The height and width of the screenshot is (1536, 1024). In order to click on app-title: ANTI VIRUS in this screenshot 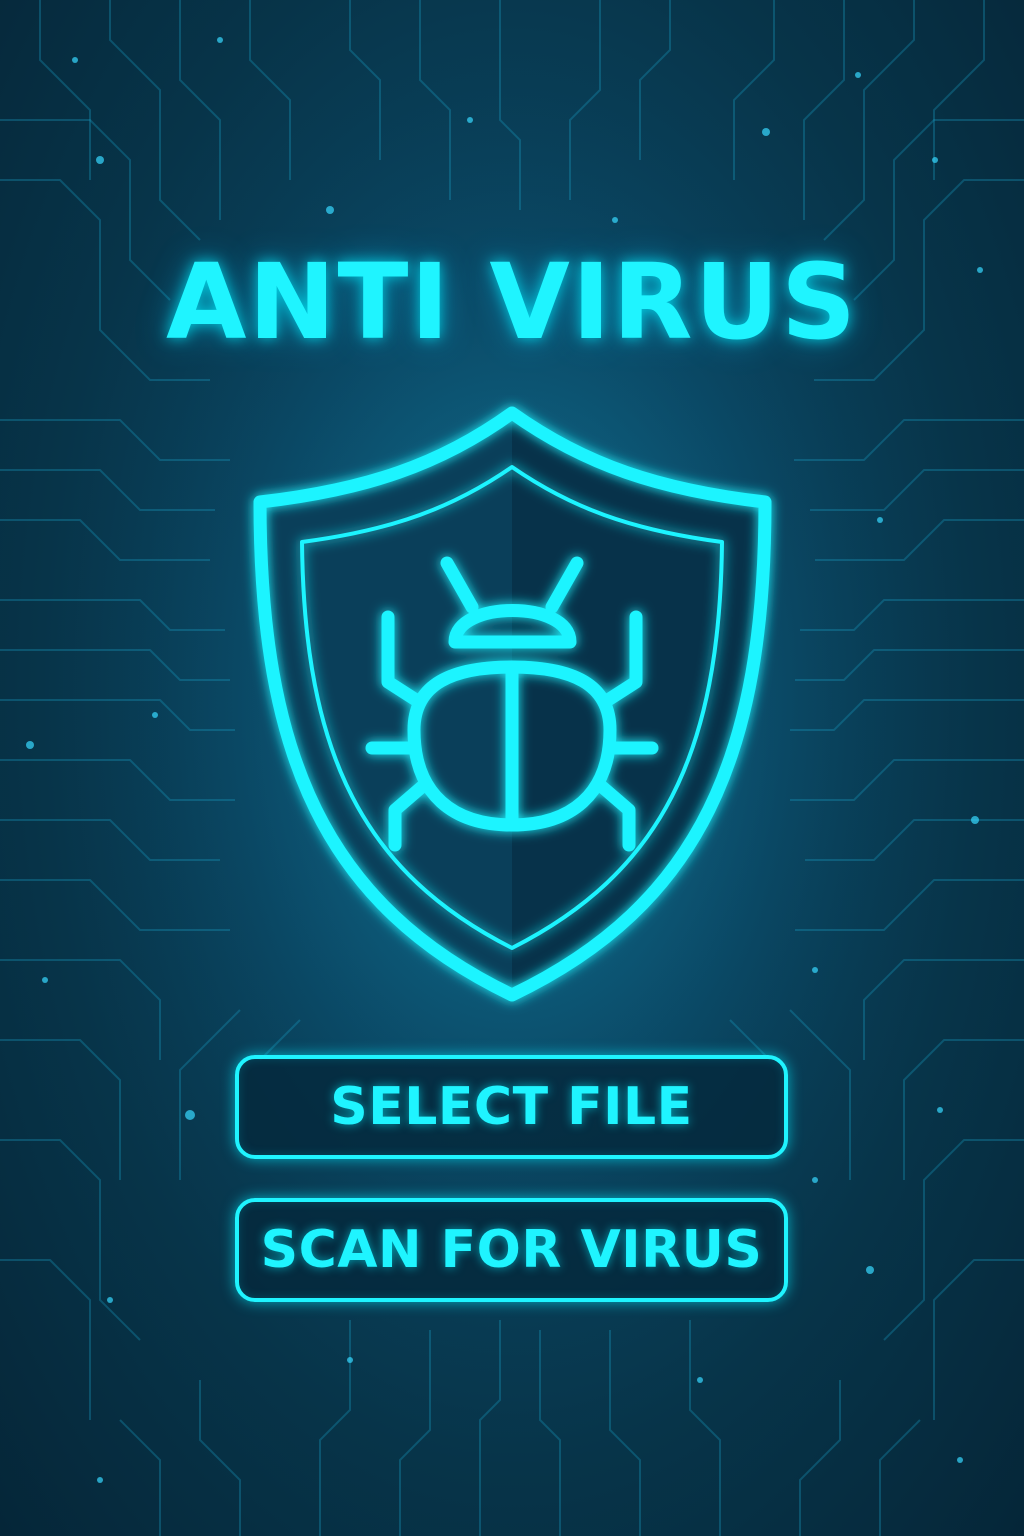, I will do `click(512, 302)`.